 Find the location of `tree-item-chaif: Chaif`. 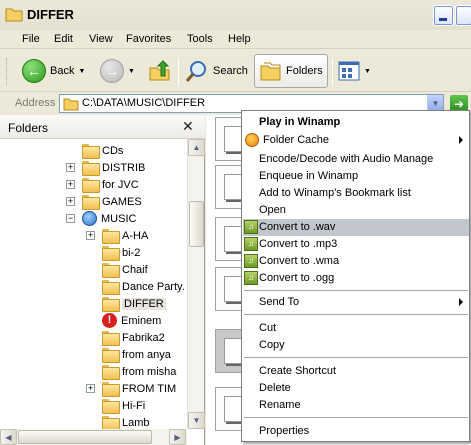

tree-item-chaif: Chaif is located at coordinates (125, 269).